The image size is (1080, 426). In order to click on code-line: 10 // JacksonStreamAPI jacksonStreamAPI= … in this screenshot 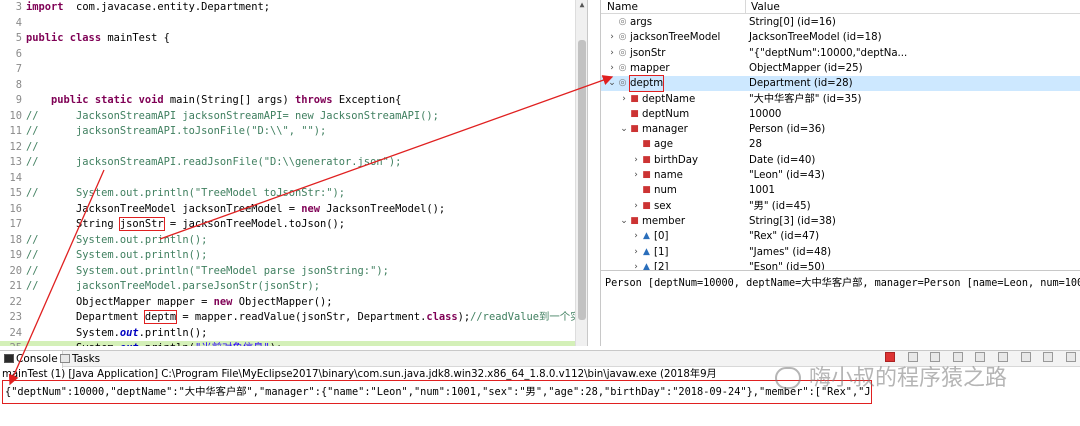, I will do `click(288, 117)`.